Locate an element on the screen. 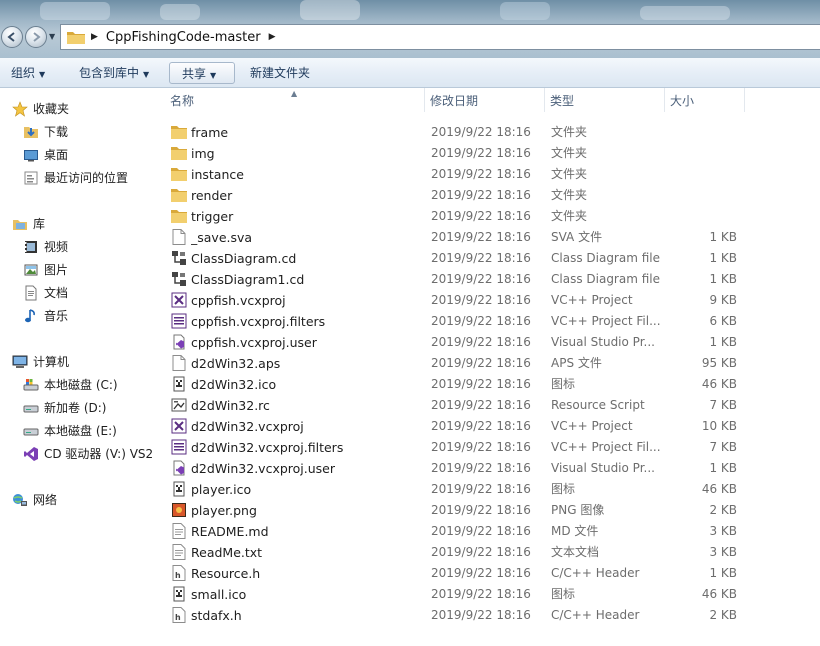 This screenshot has width=820, height=646. file-name: img is located at coordinates (203, 153).